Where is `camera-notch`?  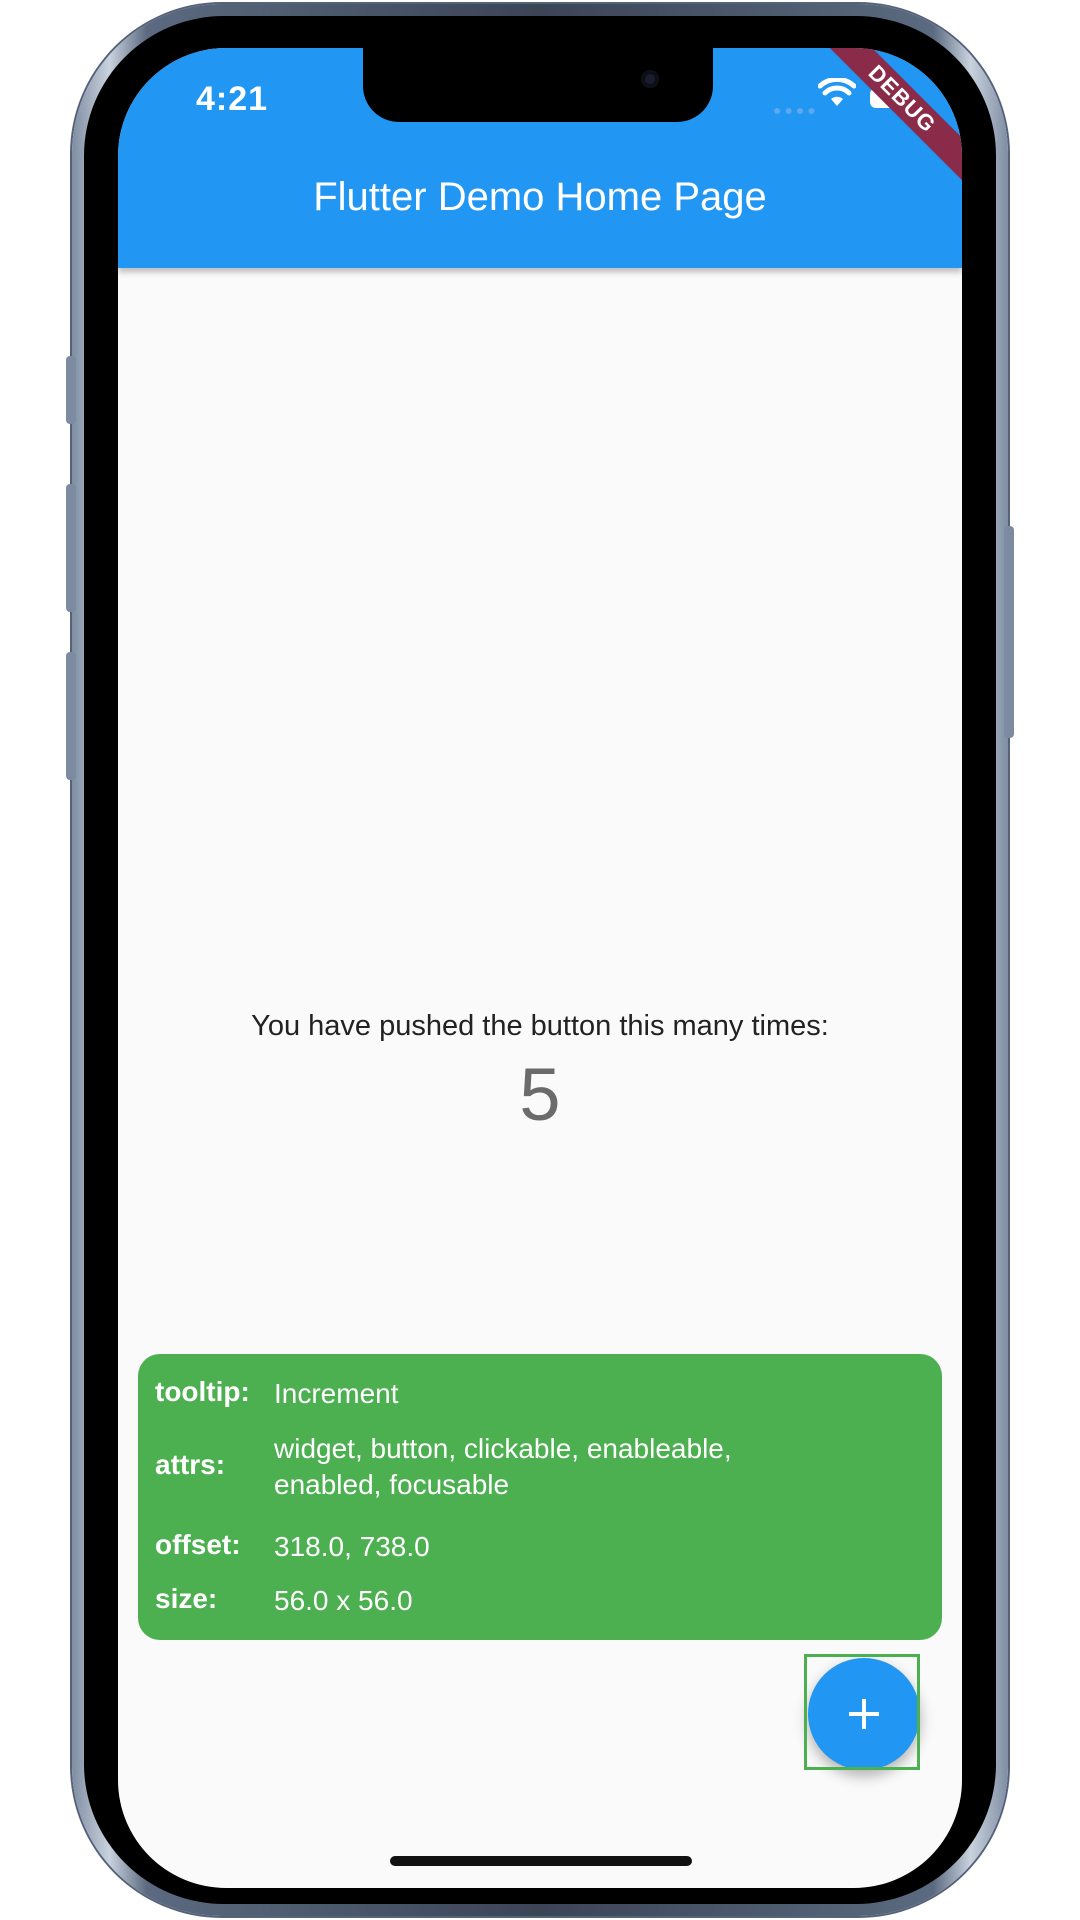
camera-notch is located at coordinates (538, 85).